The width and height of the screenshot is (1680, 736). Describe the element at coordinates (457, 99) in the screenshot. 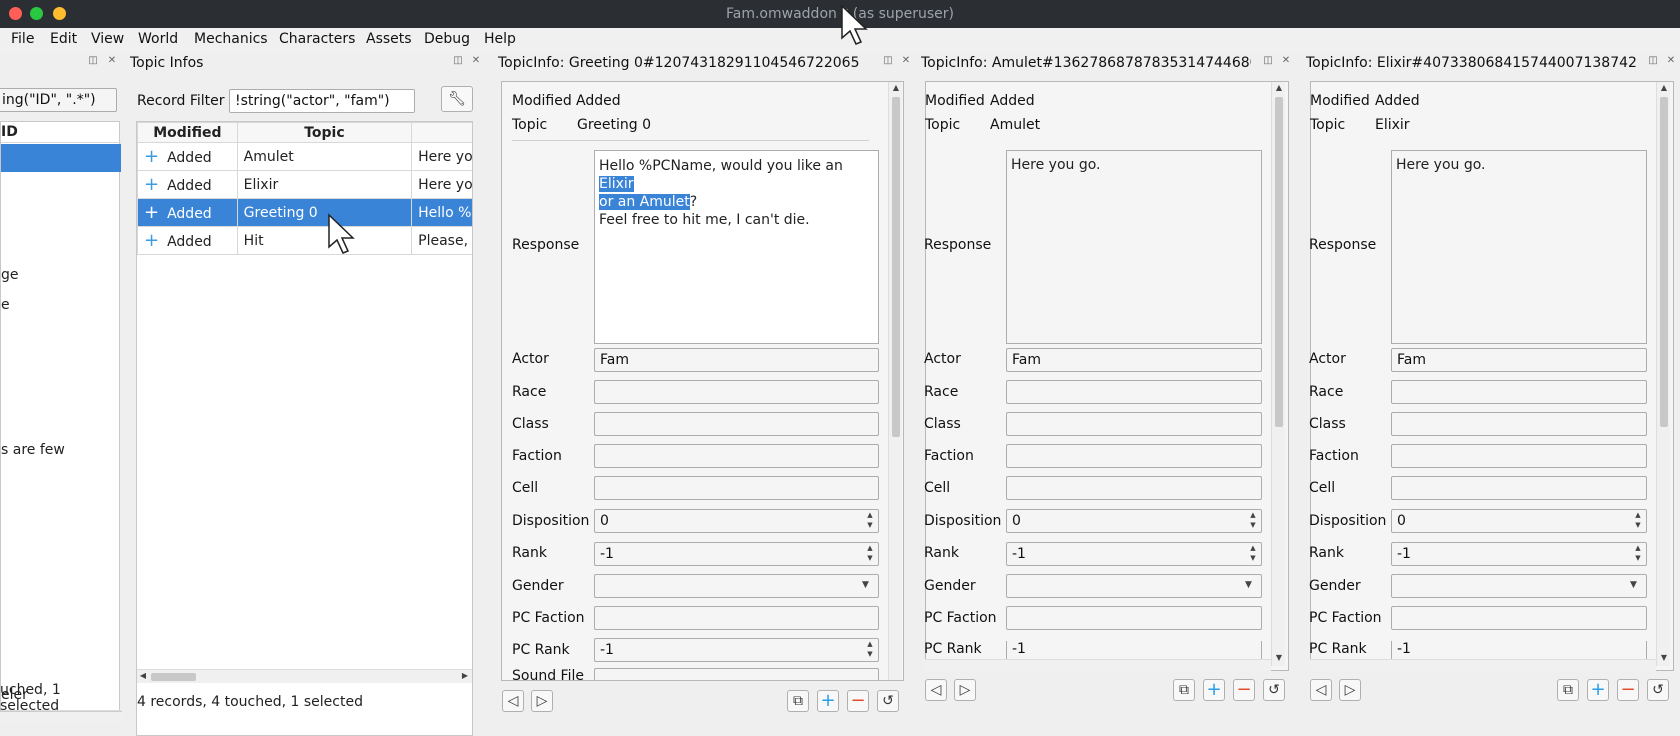

I see `wrench-icon: 🔧︎` at that location.